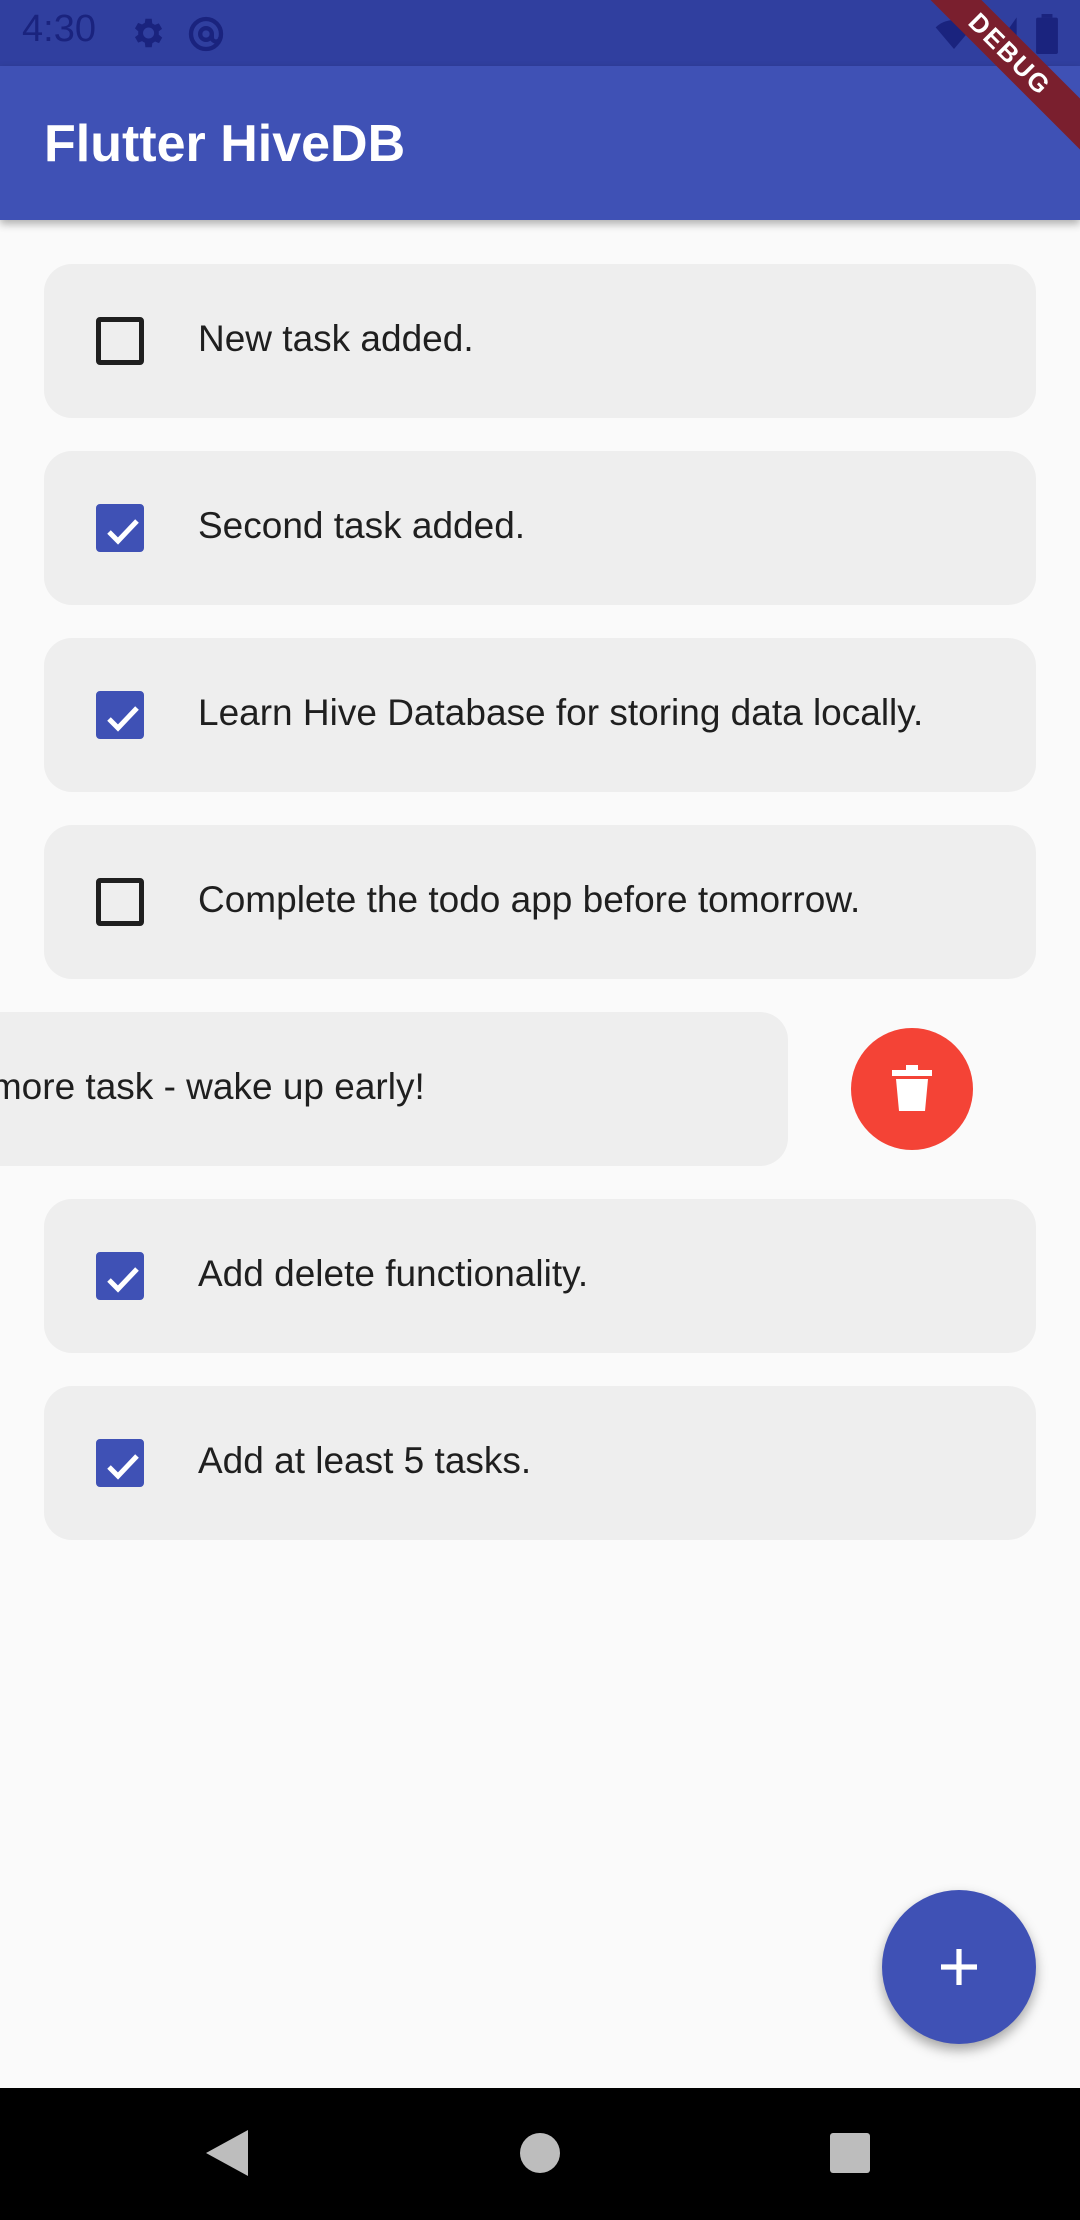 This screenshot has width=1080, height=2220. Describe the element at coordinates (225, 144) in the screenshot. I see `page-title: Flutter HiveDB` at that location.